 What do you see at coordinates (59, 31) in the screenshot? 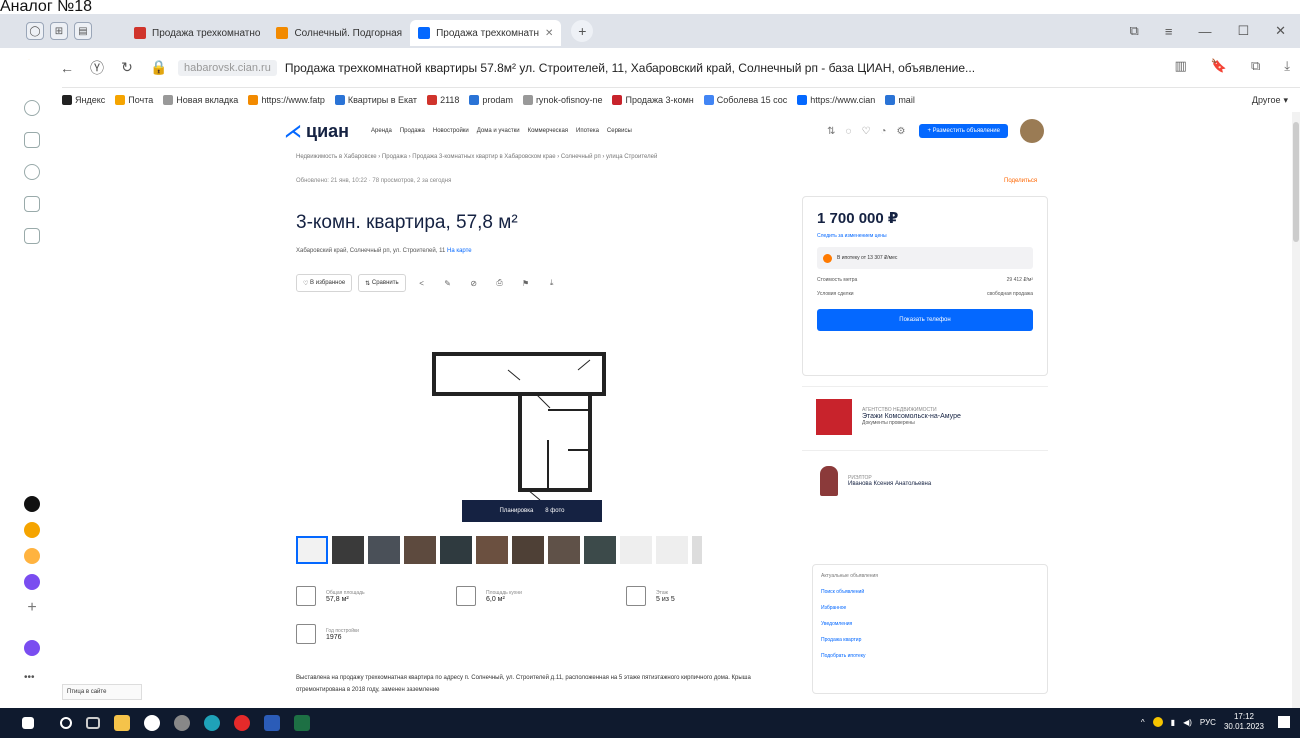
I see `tabs-menu-icon: ⊞` at bounding box center [59, 31].